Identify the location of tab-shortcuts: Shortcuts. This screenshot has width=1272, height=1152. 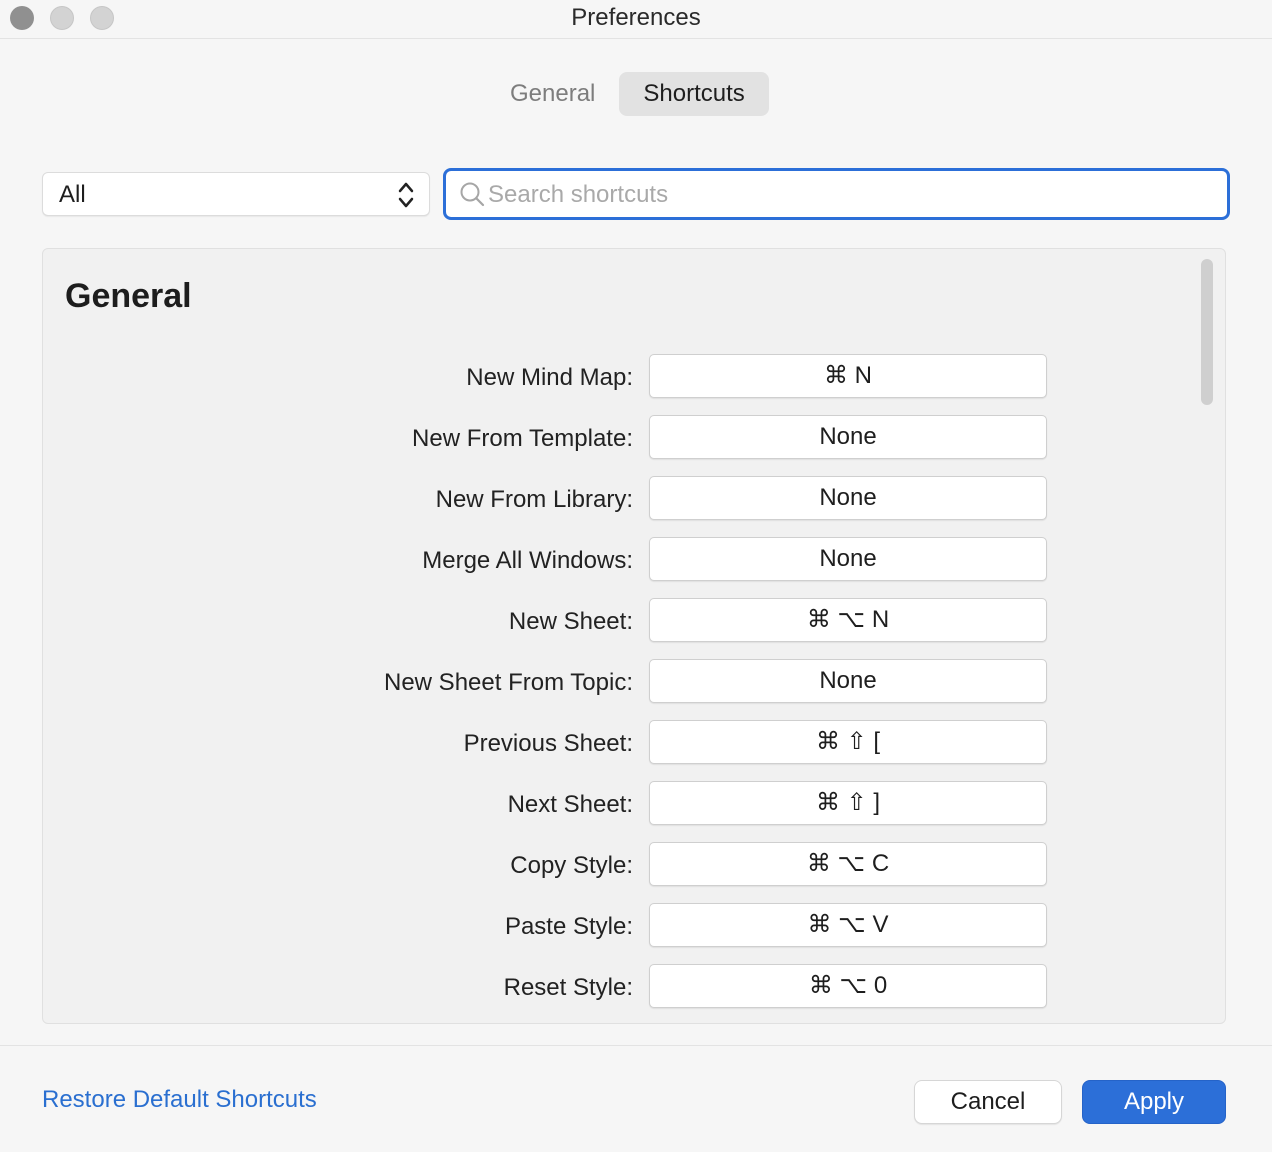
(694, 94).